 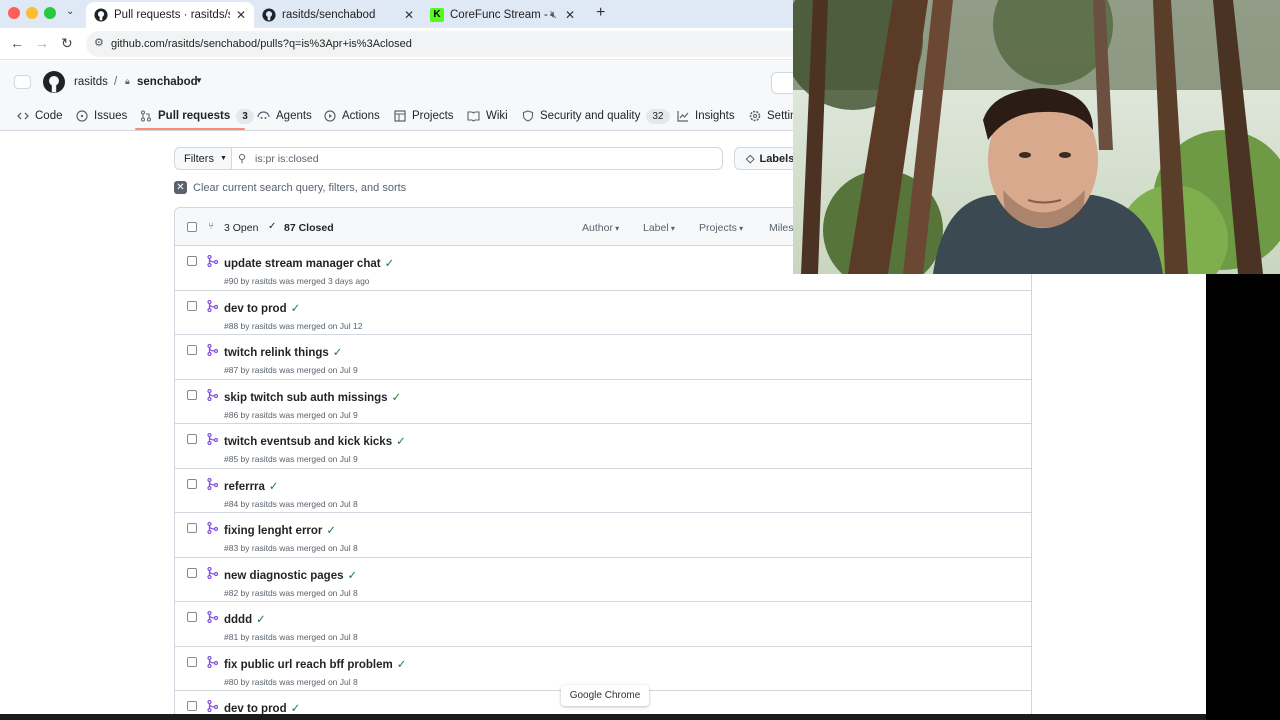 What do you see at coordinates (91, 82) in the screenshot?
I see `repo-owner-link: rasitds` at bounding box center [91, 82].